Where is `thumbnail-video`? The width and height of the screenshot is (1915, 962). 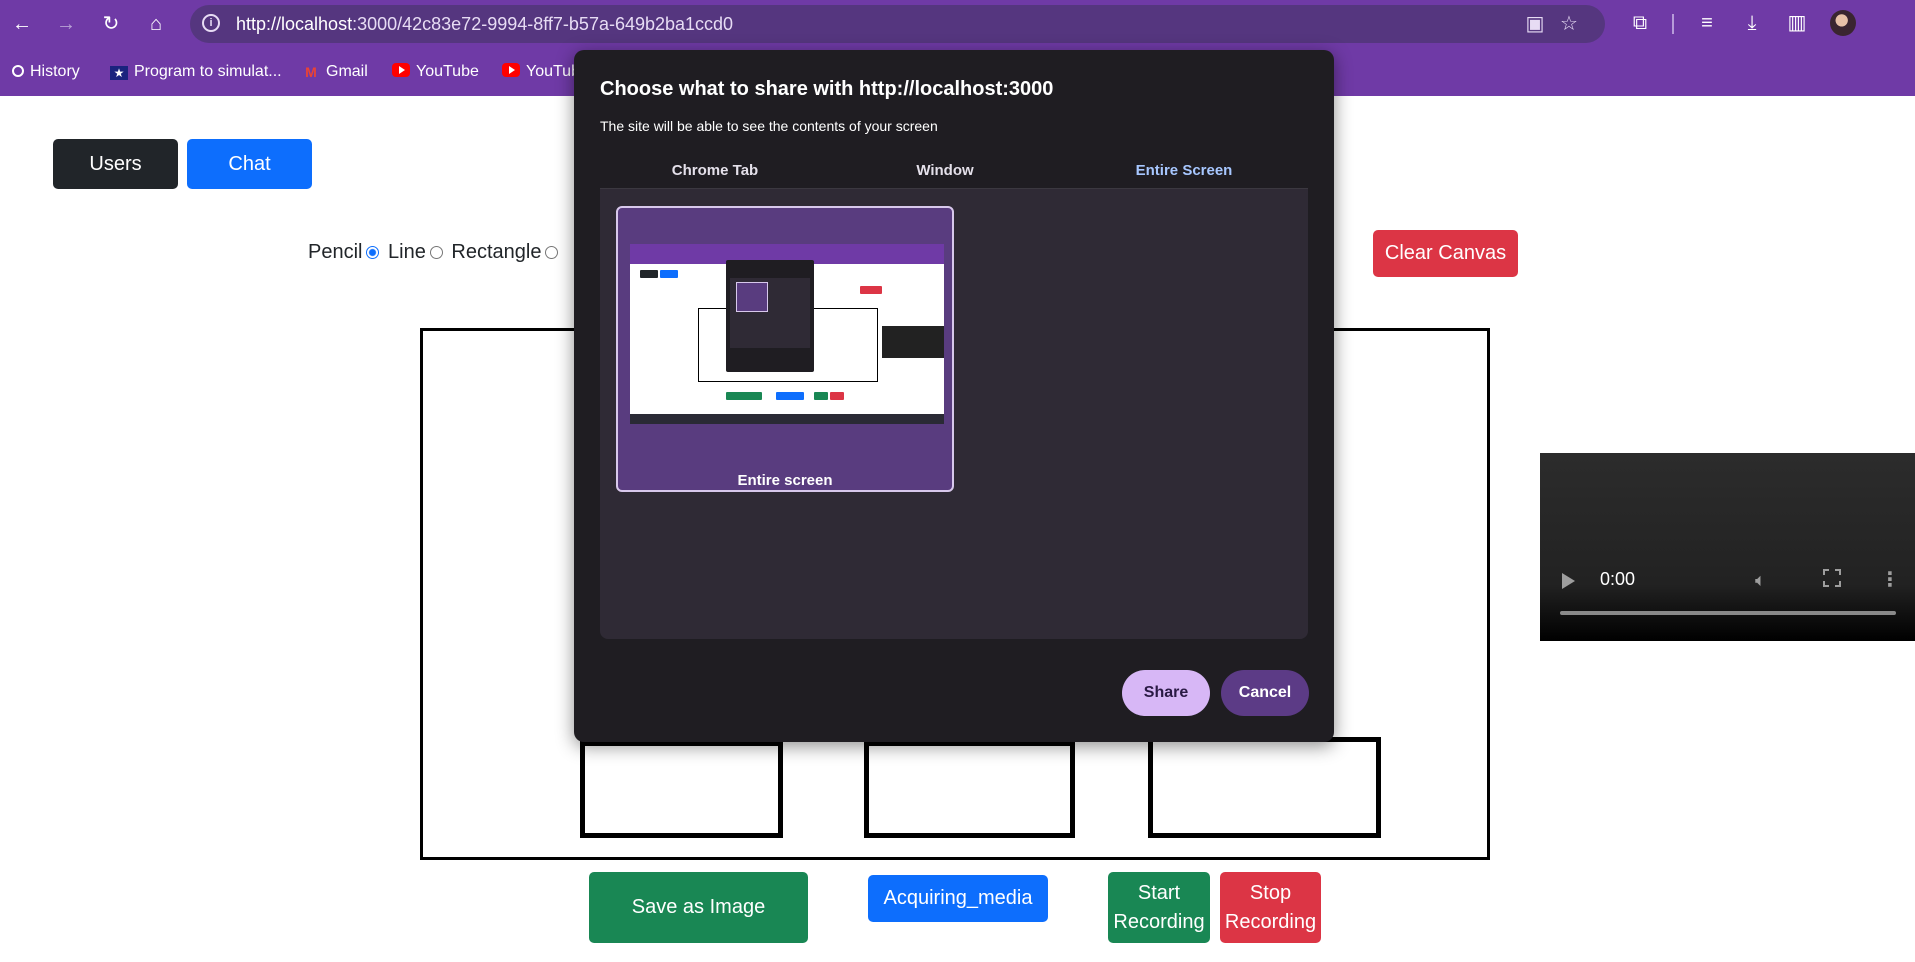
thumbnail-video is located at coordinates (913, 342).